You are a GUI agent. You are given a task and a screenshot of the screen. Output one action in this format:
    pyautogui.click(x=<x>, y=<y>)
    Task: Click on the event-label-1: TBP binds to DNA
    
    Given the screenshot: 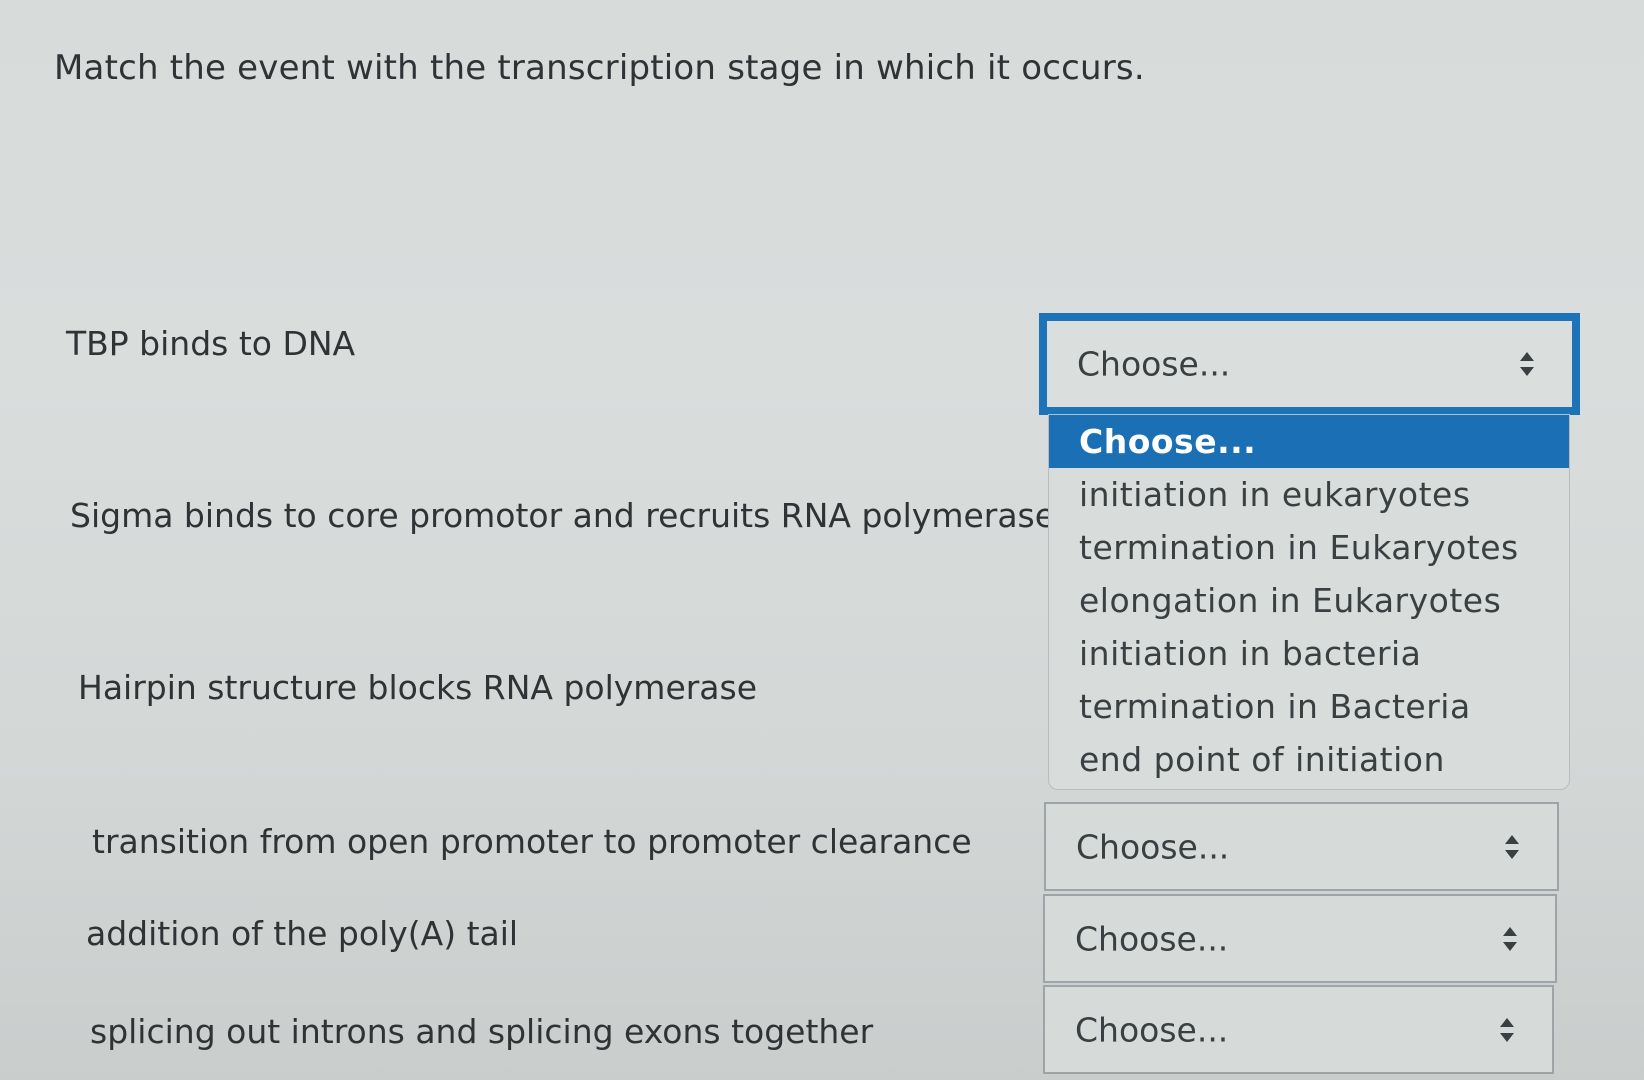 What is the action you would take?
    pyautogui.click(x=211, y=343)
    